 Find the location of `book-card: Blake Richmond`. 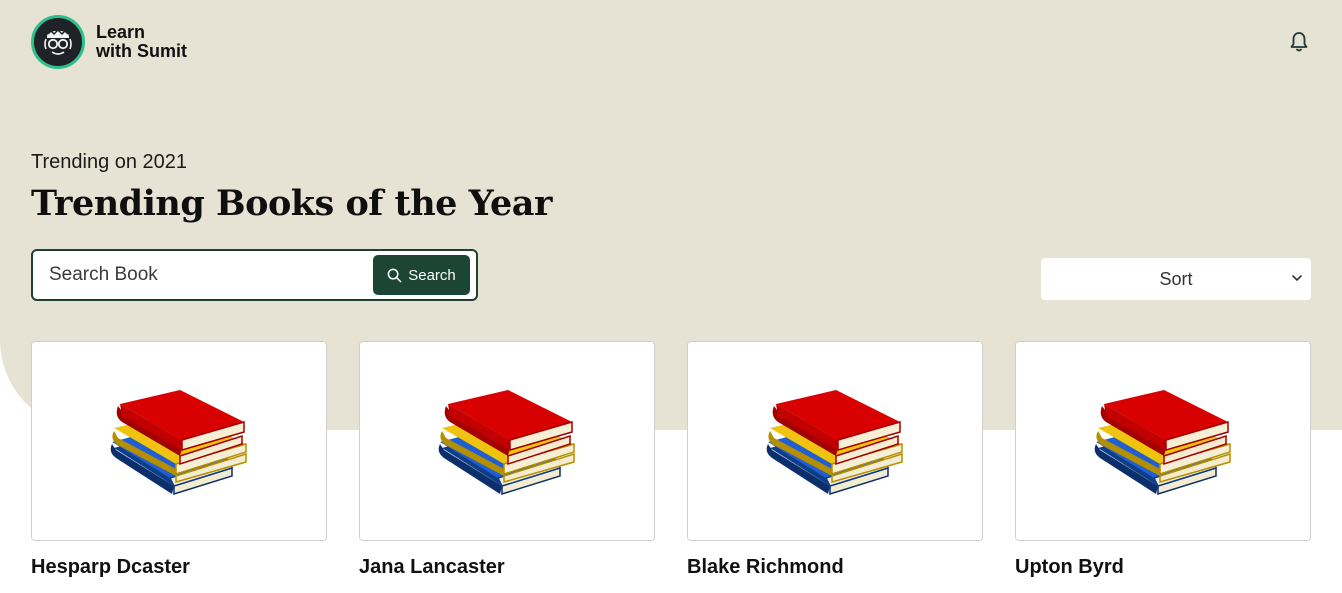

book-card: Blake Richmond is located at coordinates (835, 460).